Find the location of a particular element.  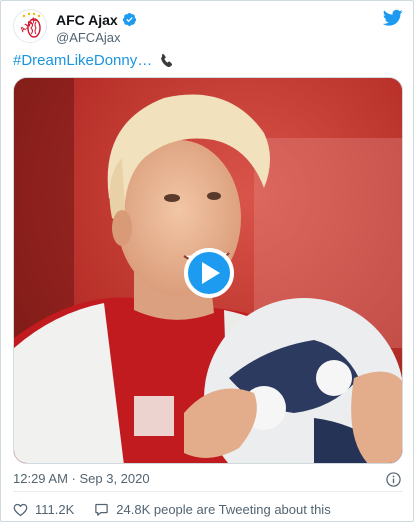

info-icon is located at coordinates (393, 479).